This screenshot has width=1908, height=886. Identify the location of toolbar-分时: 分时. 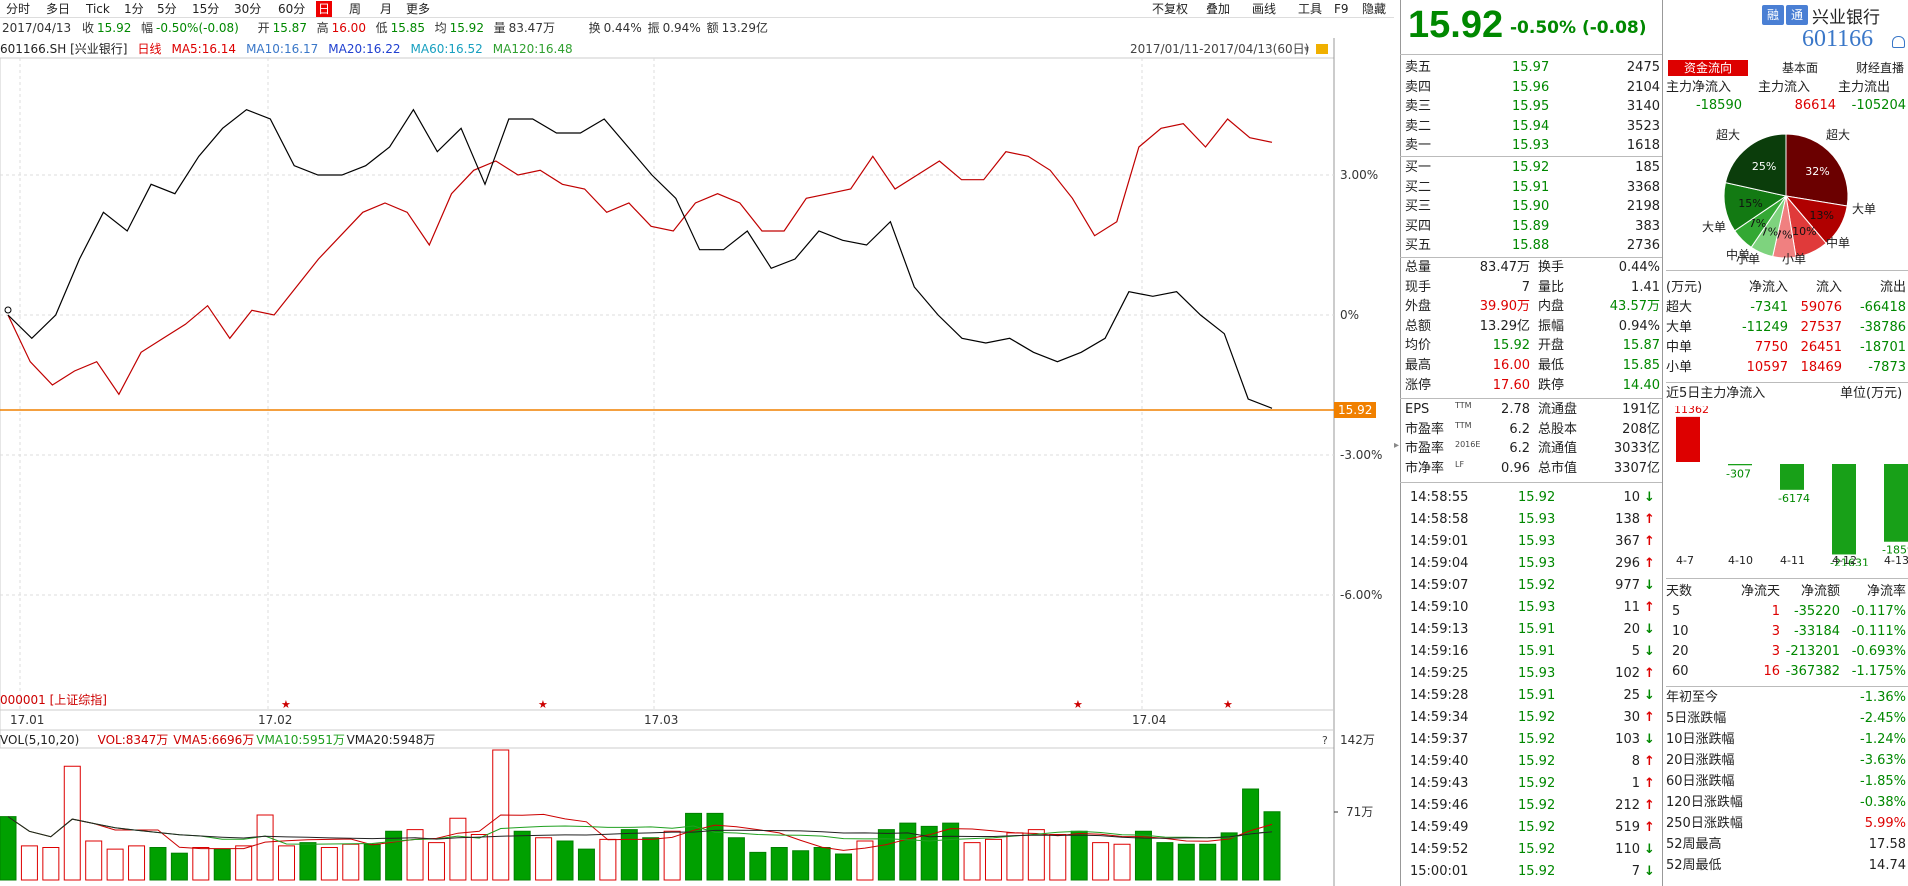
(18, 9).